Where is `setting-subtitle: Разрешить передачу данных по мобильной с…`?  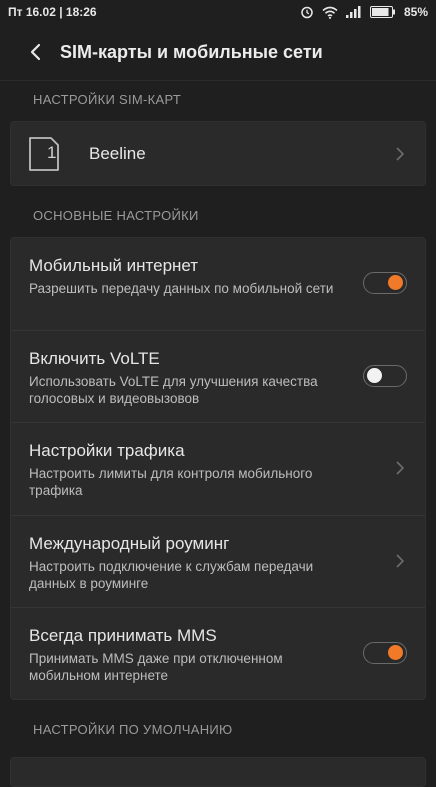 setting-subtitle: Разрешить передачу данных по мобильной с… is located at coordinates (181, 288).